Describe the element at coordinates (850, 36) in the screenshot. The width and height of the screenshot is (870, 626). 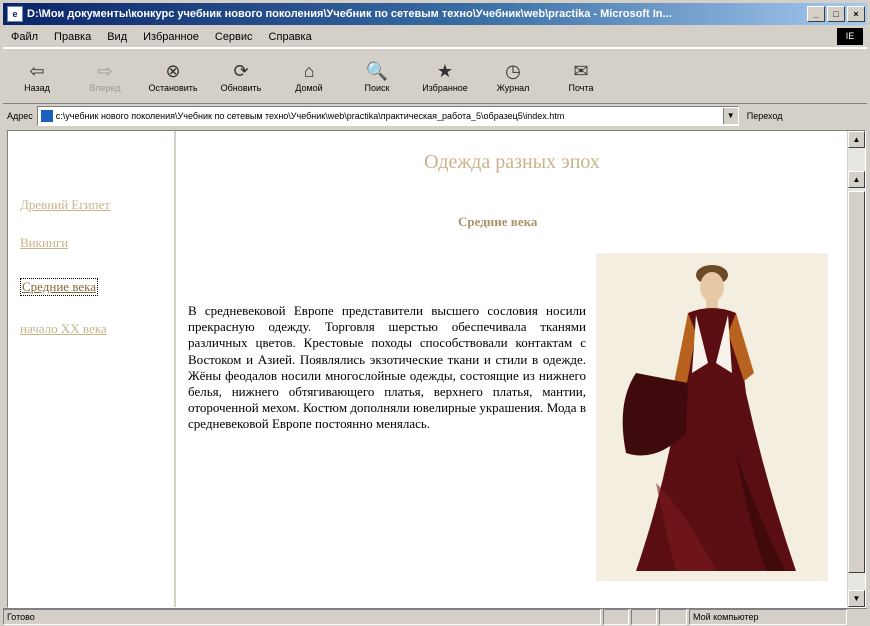
I see `windows-logo-icon: IE` at that location.